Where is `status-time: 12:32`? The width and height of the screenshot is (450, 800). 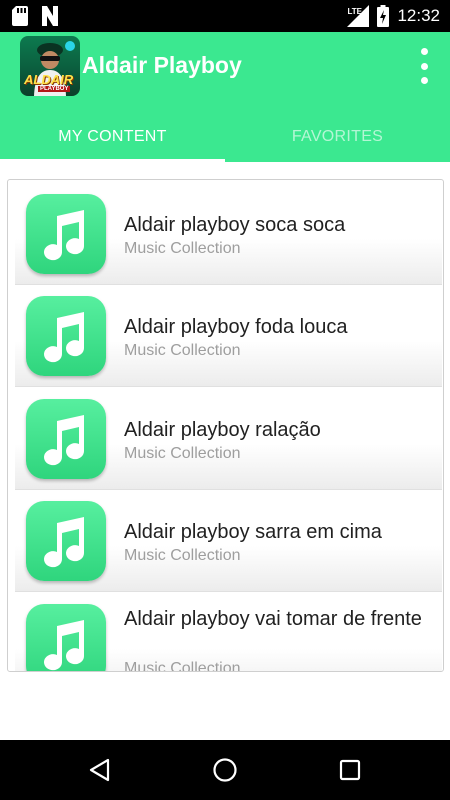 status-time: 12:32 is located at coordinates (418, 15).